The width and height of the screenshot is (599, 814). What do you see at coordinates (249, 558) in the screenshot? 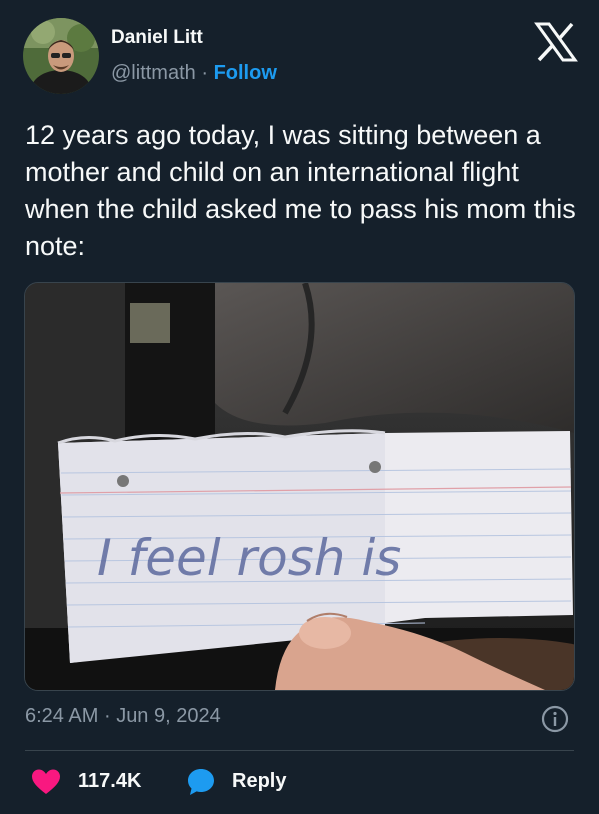
I see `note-text: I feel rosh is` at bounding box center [249, 558].